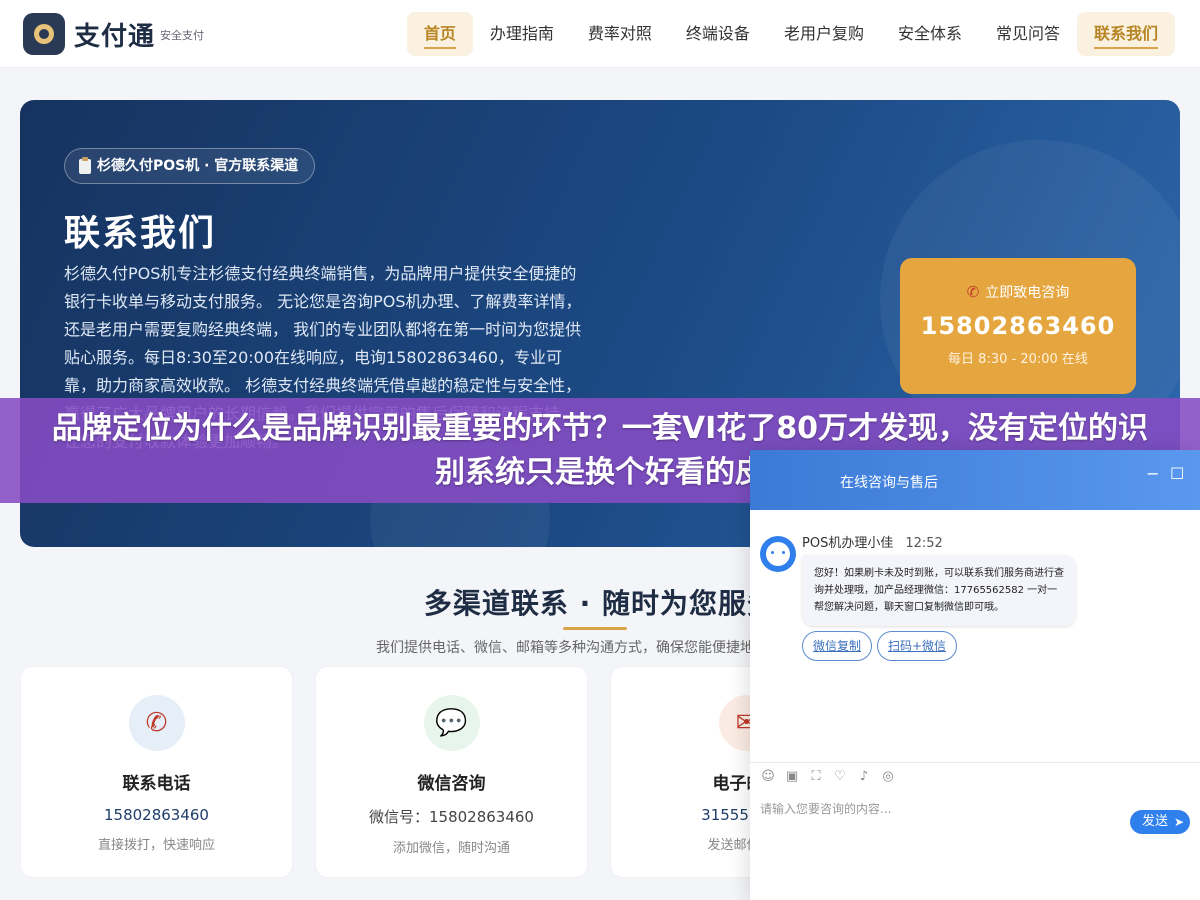 This screenshot has height=900, width=1200. I want to click on send-label: 发送, so click(1155, 821).